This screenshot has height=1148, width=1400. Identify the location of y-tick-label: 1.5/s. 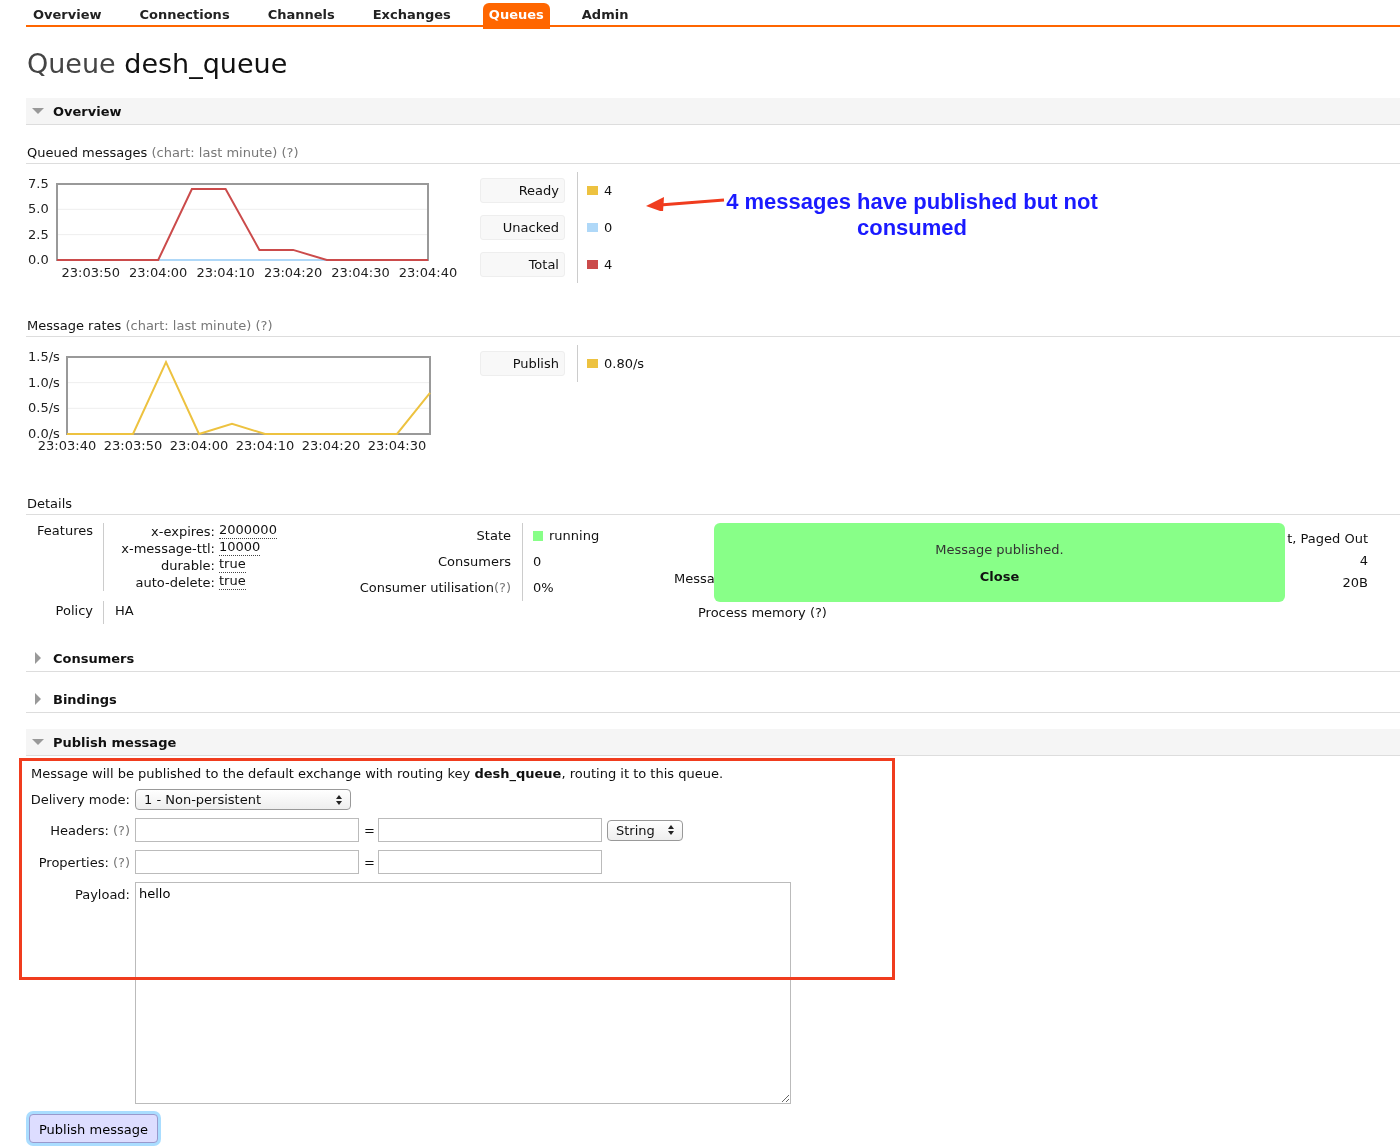
(44, 356).